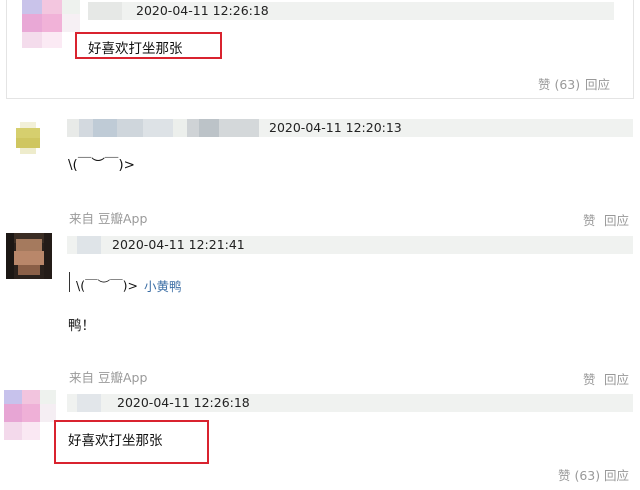 The height and width of the screenshot is (490, 640). I want to click on quoted-author-link: 小黄鸭, so click(163, 285).